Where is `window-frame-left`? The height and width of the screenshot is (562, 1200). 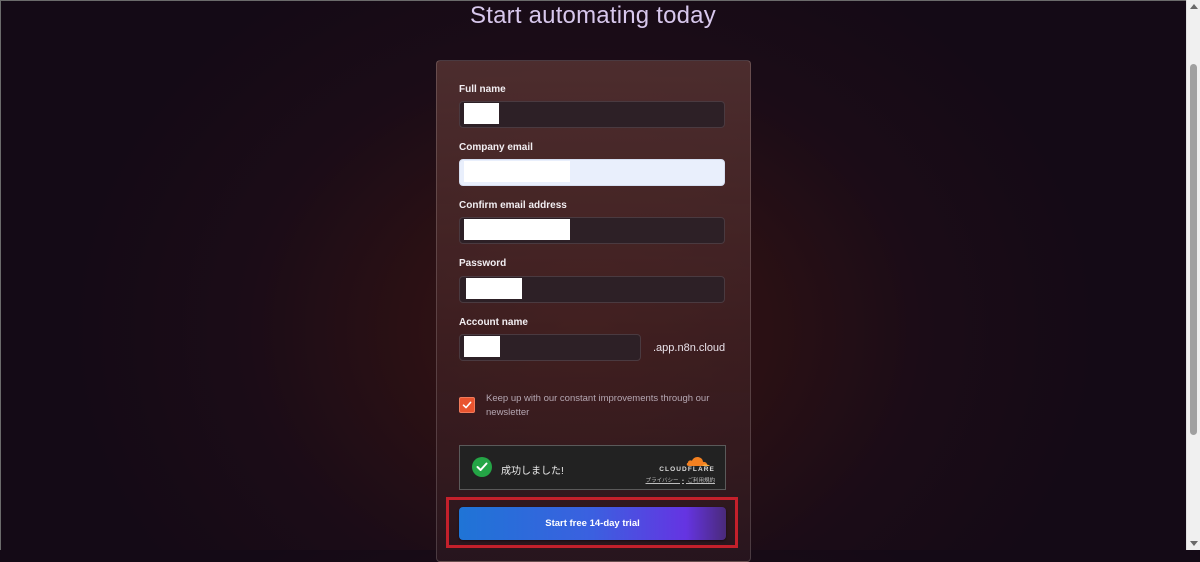
window-frame-left is located at coordinates (0, 275).